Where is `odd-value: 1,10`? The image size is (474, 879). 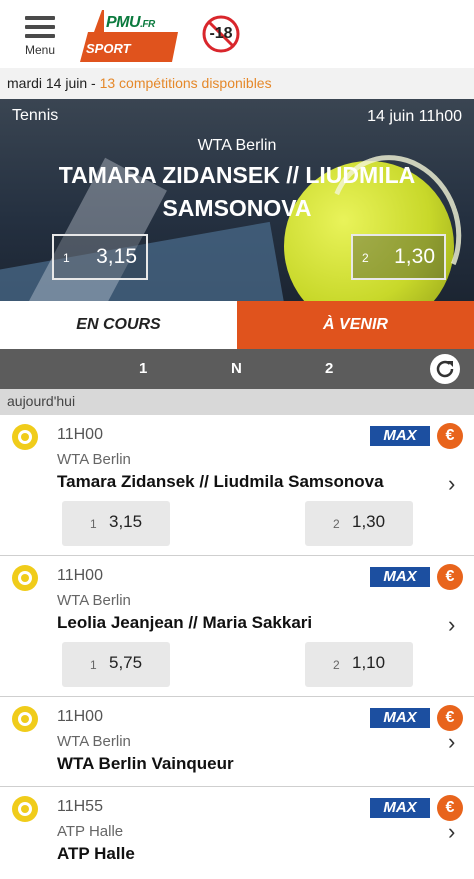
odd-value: 1,10 is located at coordinates (369, 662).